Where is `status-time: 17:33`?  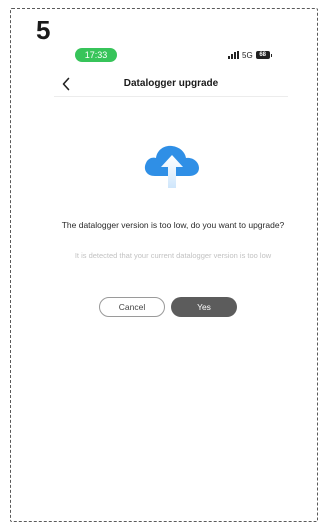 status-time: 17:33 is located at coordinates (96, 55).